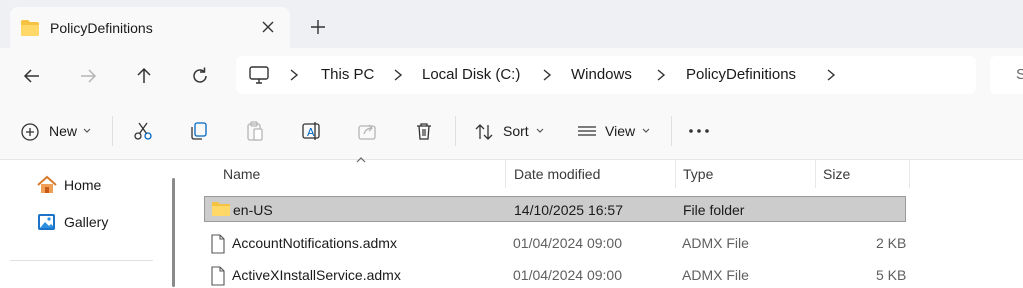 This screenshot has width=1023, height=288. What do you see at coordinates (83, 185) in the screenshot?
I see `sidebar-item-label: Home` at bounding box center [83, 185].